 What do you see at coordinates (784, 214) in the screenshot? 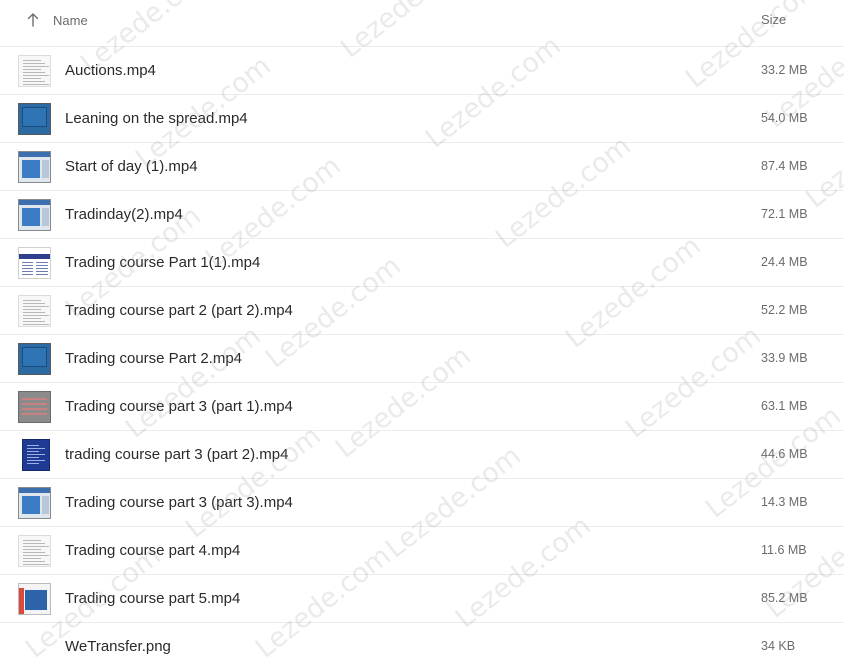
I see `file-size: 72.1 MB` at bounding box center [784, 214].